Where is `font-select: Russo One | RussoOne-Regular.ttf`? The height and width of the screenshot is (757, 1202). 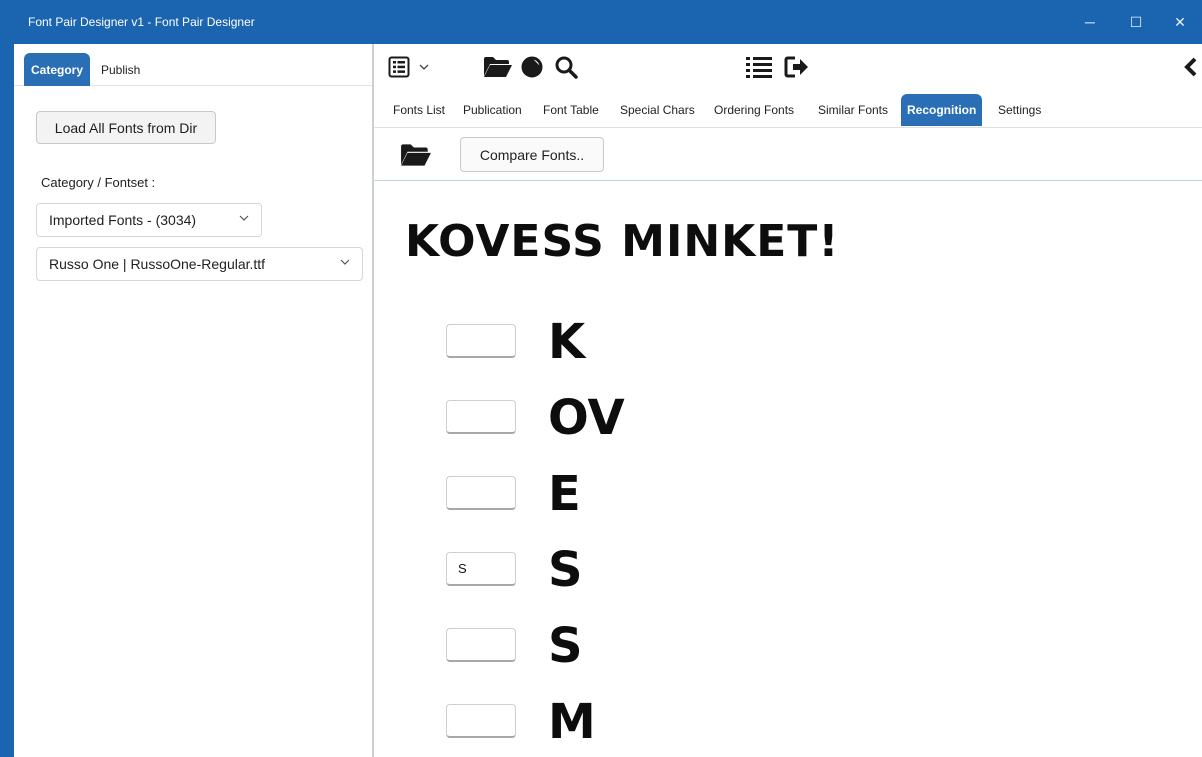 font-select: Russo One | RussoOne-Regular.ttf is located at coordinates (199, 264).